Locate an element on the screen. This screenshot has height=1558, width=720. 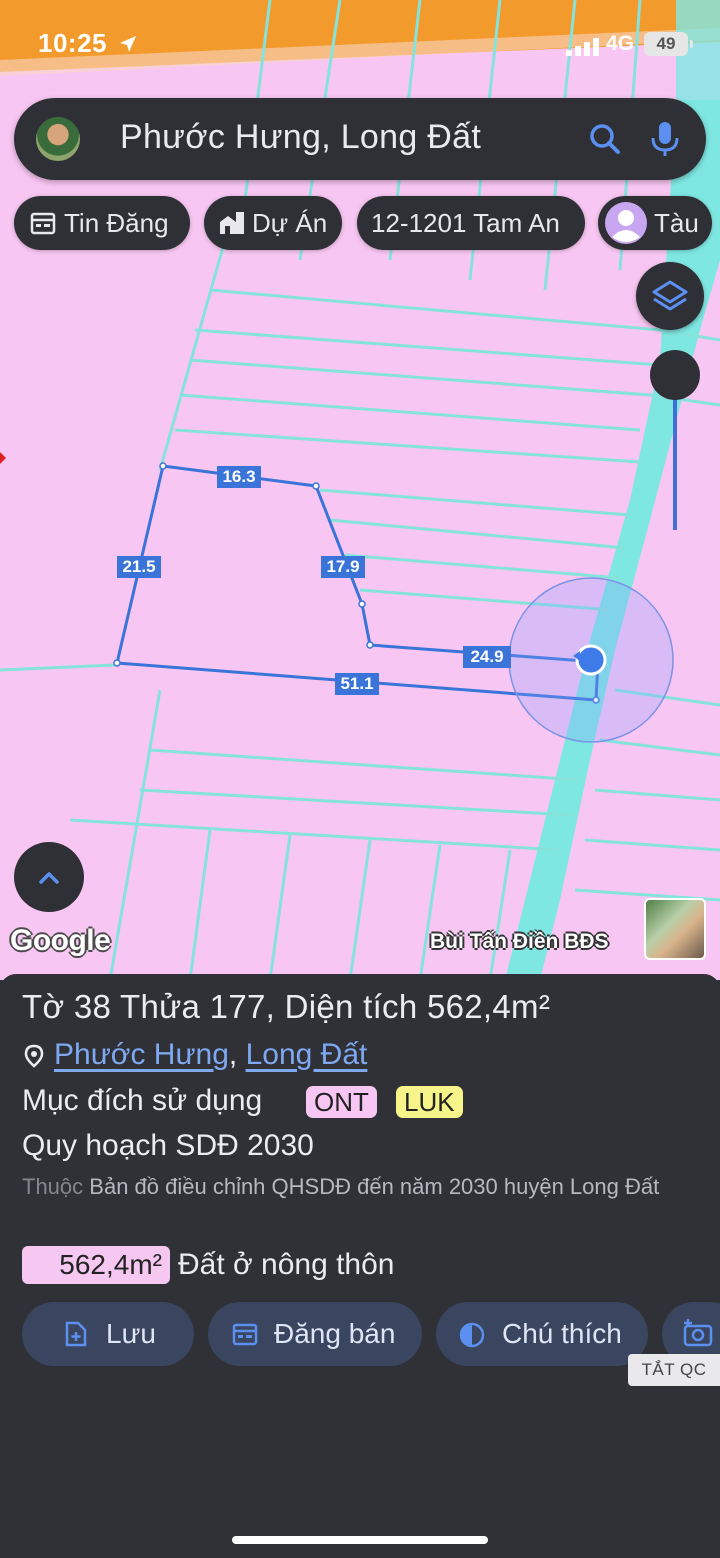
segment-label: 24.9 is located at coordinates (487, 657).